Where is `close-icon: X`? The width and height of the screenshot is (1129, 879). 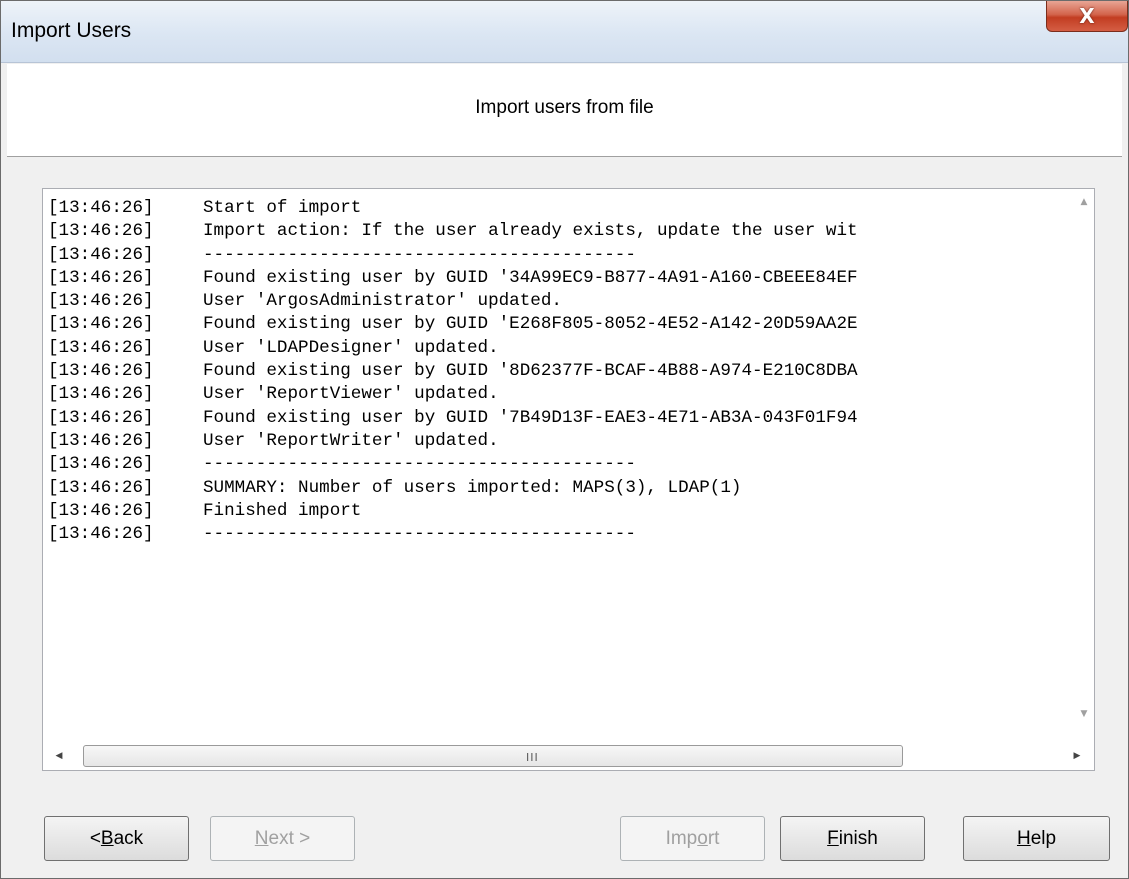 close-icon: X is located at coordinates (1087, 16).